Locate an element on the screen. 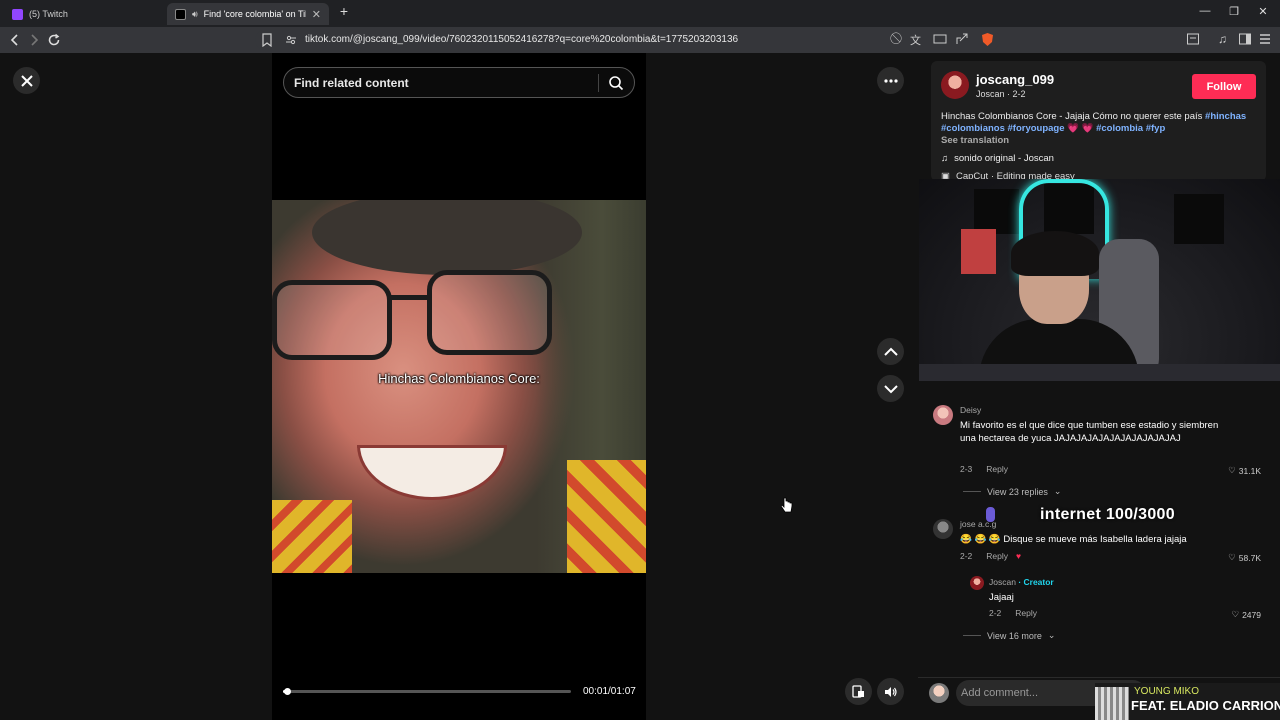 The width and height of the screenshot is (1280, 720). tab-title: (5) Twitch is located at coordinates (48, 14).